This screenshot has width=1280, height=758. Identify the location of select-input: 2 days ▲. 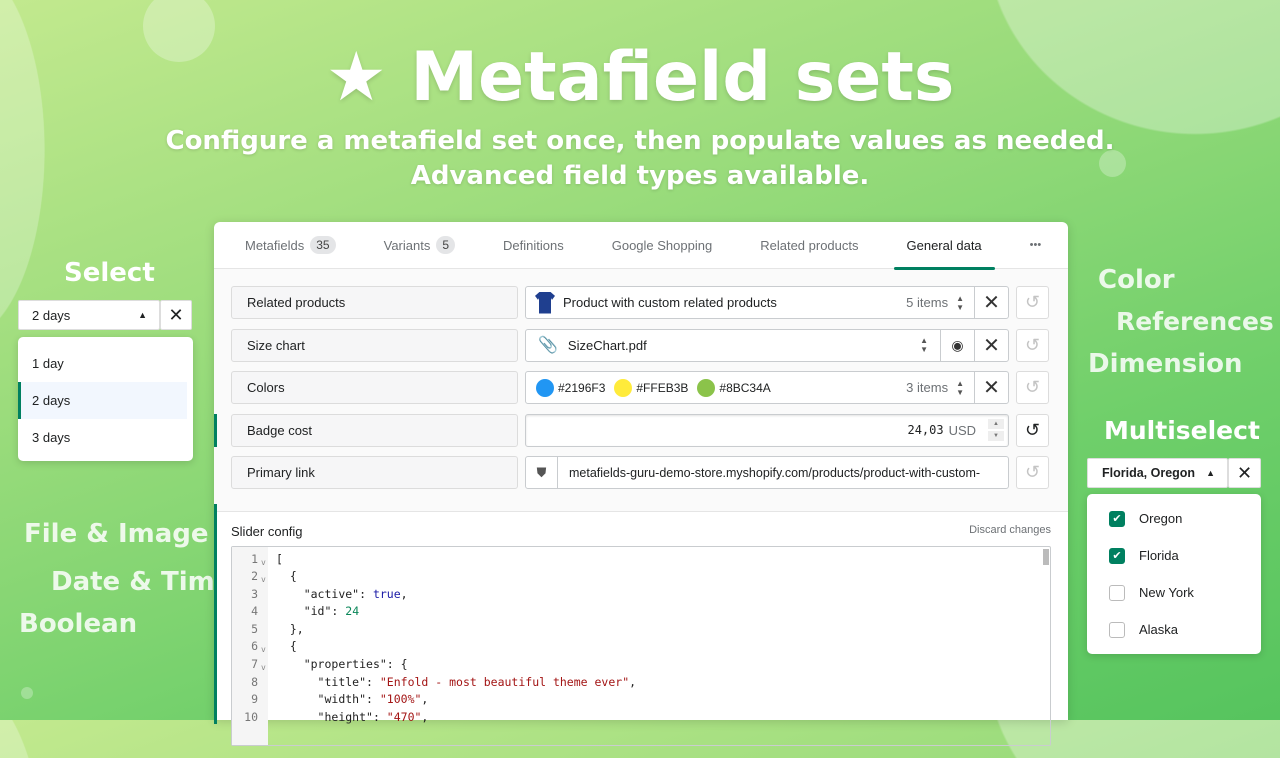
(89, 315).